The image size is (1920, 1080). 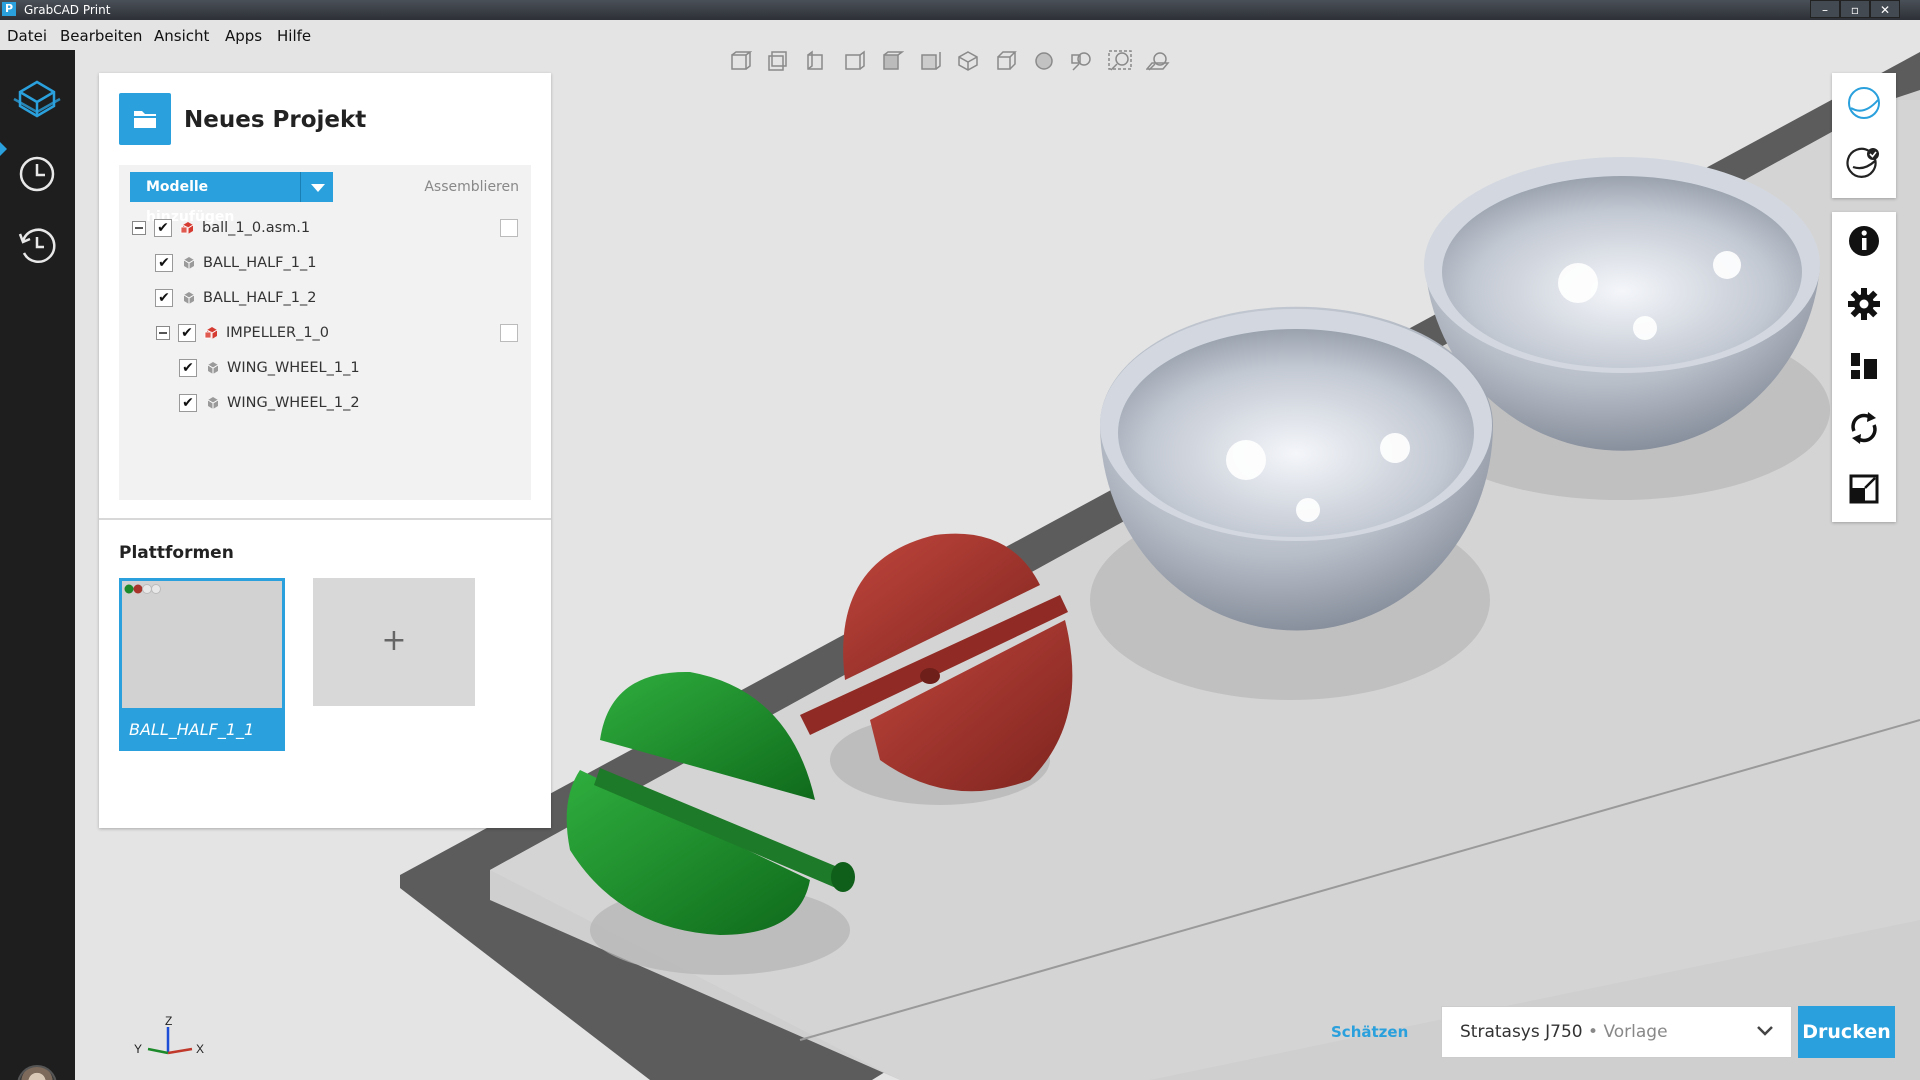 I want to click on axis-triad: Z X Y, so click(x=169, y=1035).